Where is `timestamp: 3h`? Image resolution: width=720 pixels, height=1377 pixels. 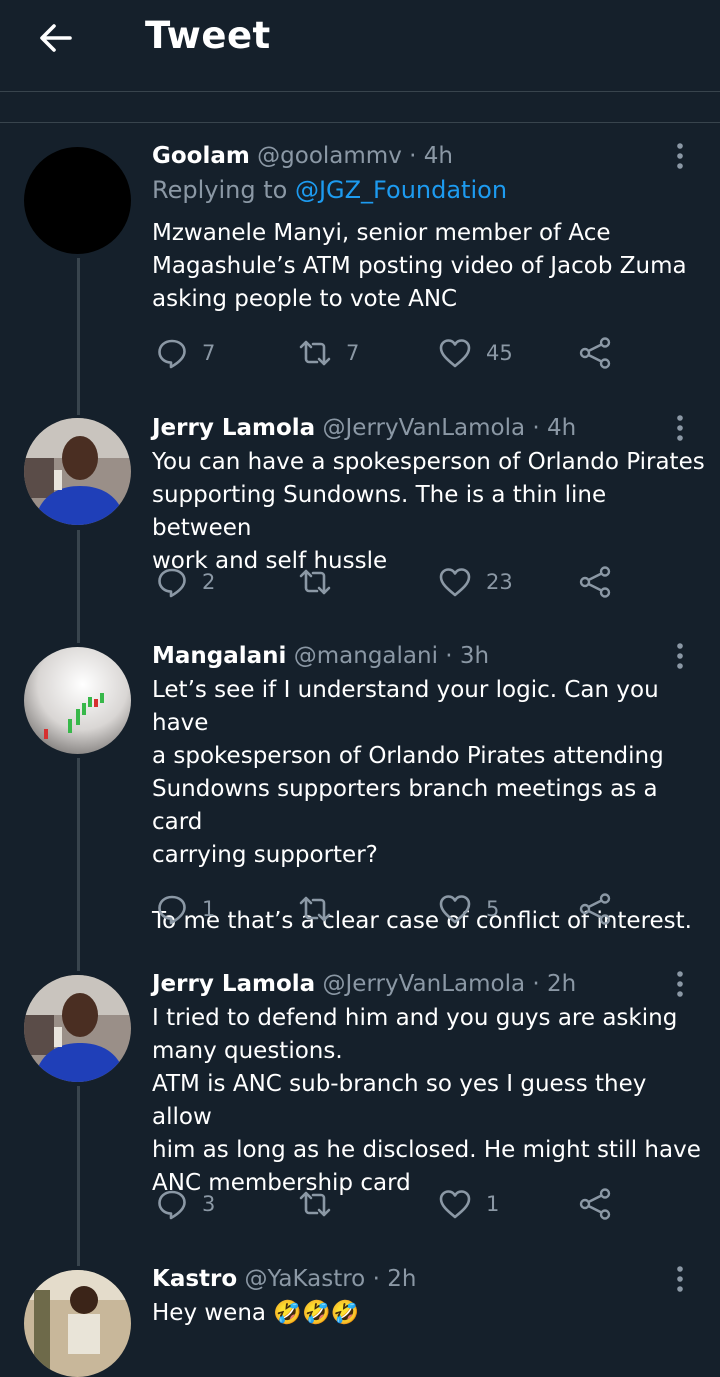 timestamp: 3h is located at coordinates (474, 656).